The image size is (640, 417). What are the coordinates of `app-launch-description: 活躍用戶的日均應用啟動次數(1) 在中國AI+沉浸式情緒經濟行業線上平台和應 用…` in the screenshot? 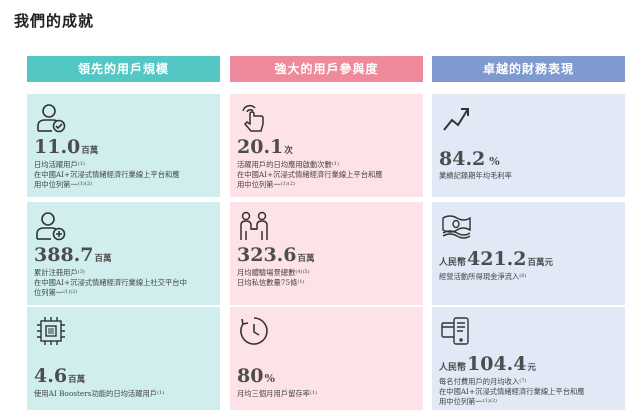 It's located at (310, 174).